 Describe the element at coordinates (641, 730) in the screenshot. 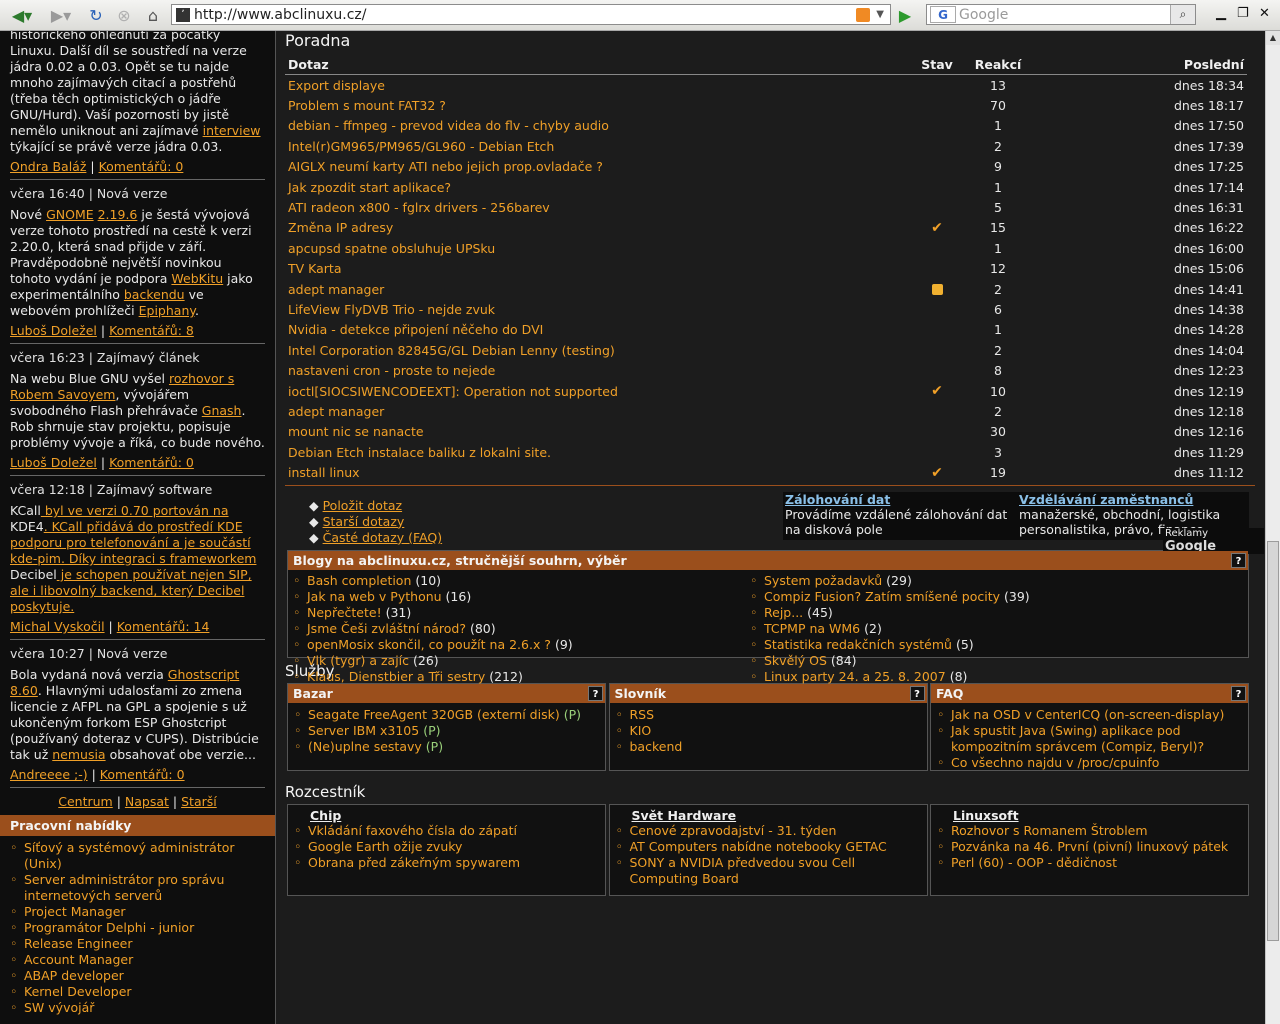

I see `slovnik-item-link: KIO` at that location.